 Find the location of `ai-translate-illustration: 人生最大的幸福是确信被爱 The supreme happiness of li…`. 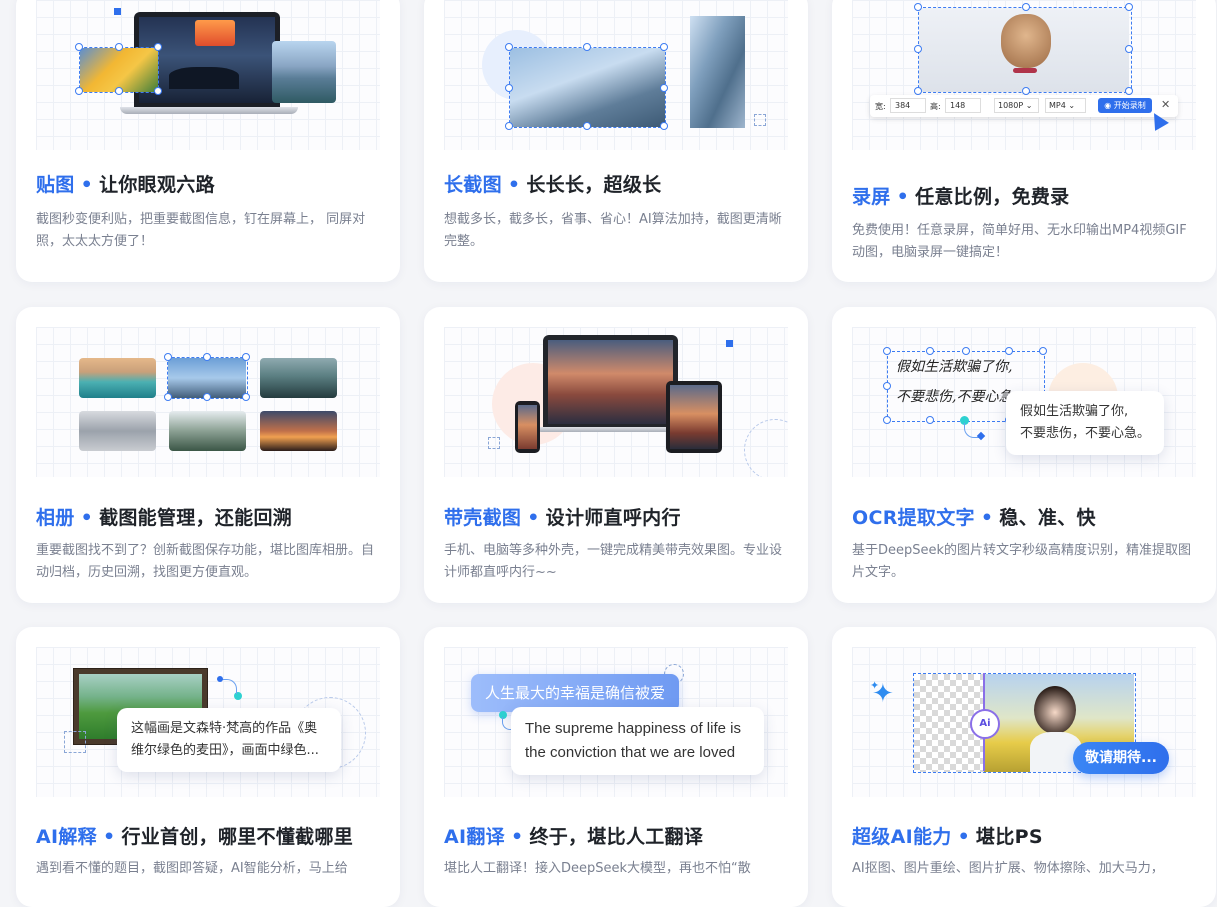

ai-translate-illustration: 人生最大的幸福是确信被爱 The supreme happiness of li… is located at coordinates (616, 722).